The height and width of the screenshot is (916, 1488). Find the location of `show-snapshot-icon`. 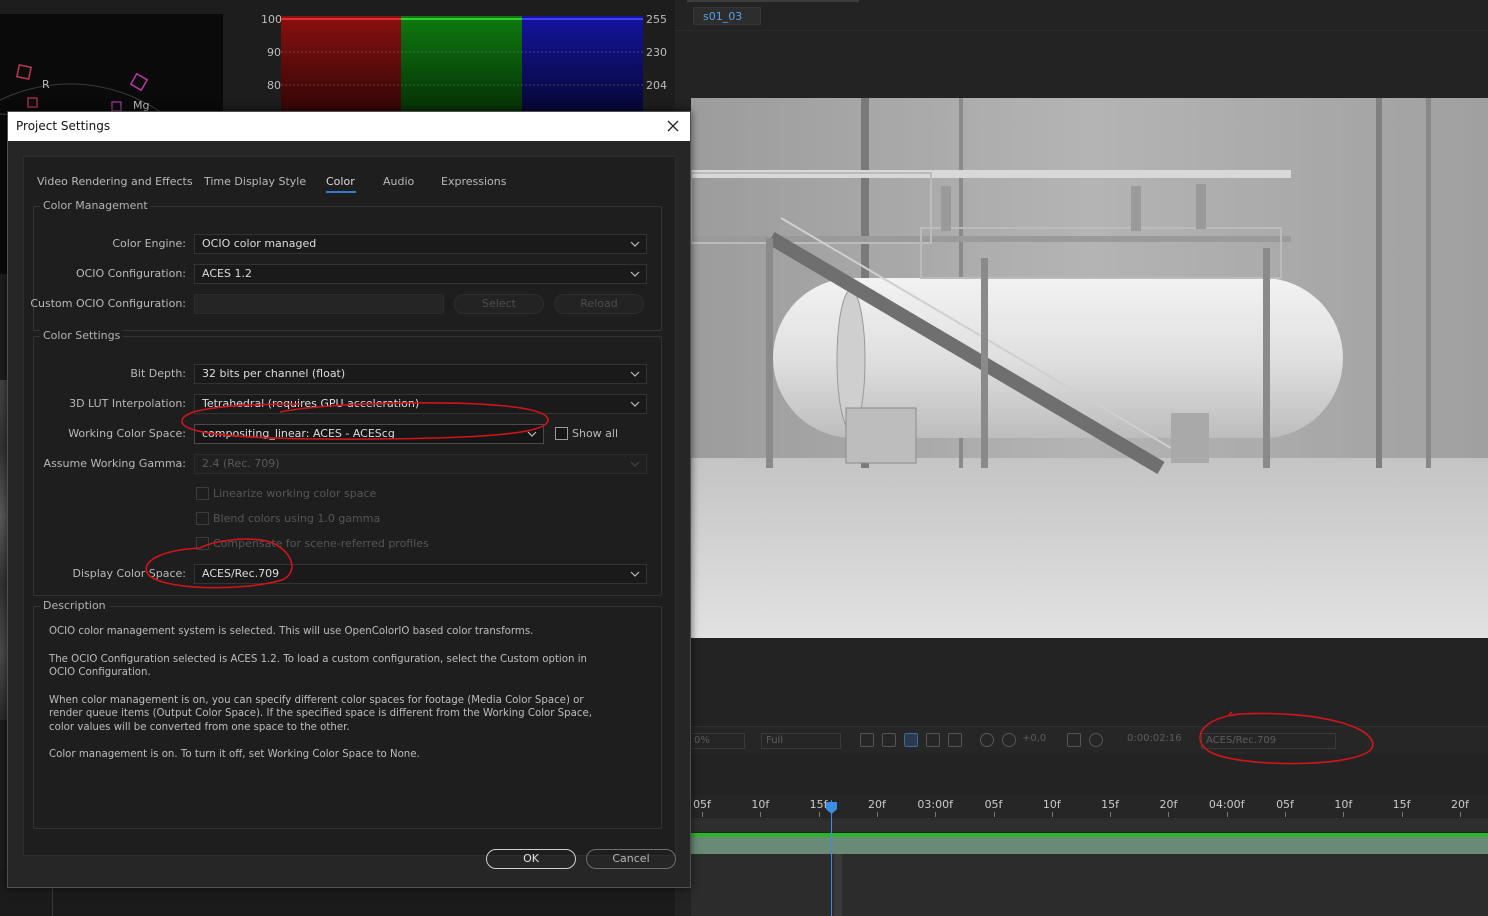

show-snapshot-icon is located at coordinates (1096, 740).